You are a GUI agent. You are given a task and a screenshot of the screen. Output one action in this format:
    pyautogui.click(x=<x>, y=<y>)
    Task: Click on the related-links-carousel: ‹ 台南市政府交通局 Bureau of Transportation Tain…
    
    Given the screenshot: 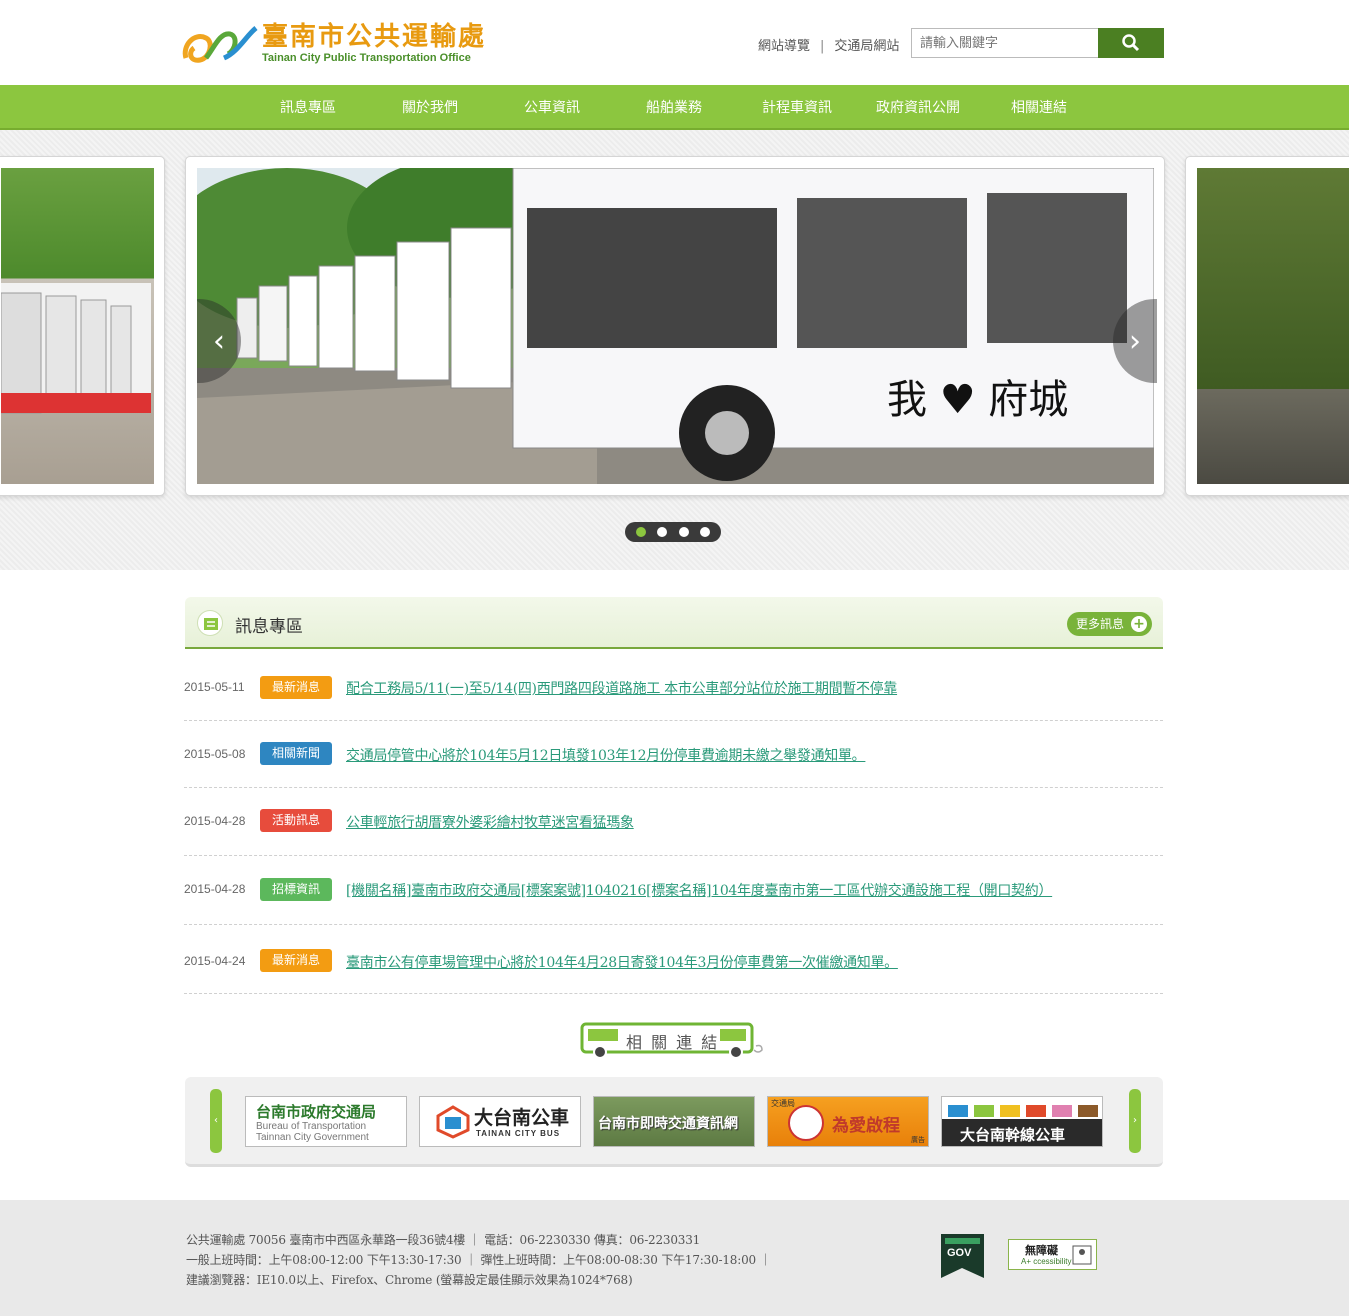 What is the action you would take?
    pyautogui.click(x=674, y=1122)
    